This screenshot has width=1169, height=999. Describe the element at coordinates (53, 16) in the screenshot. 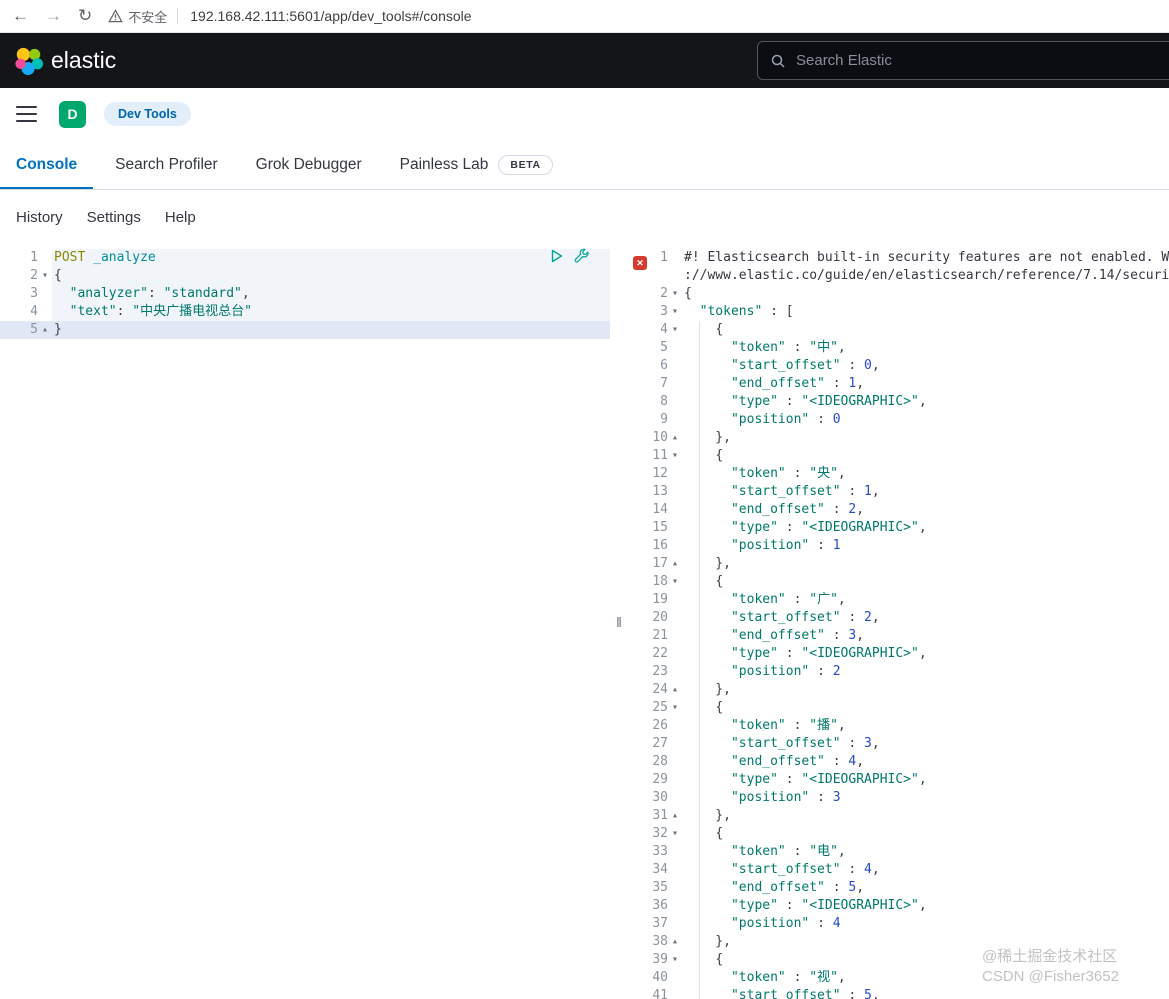

I see `browser-forward-button: →` at that location.